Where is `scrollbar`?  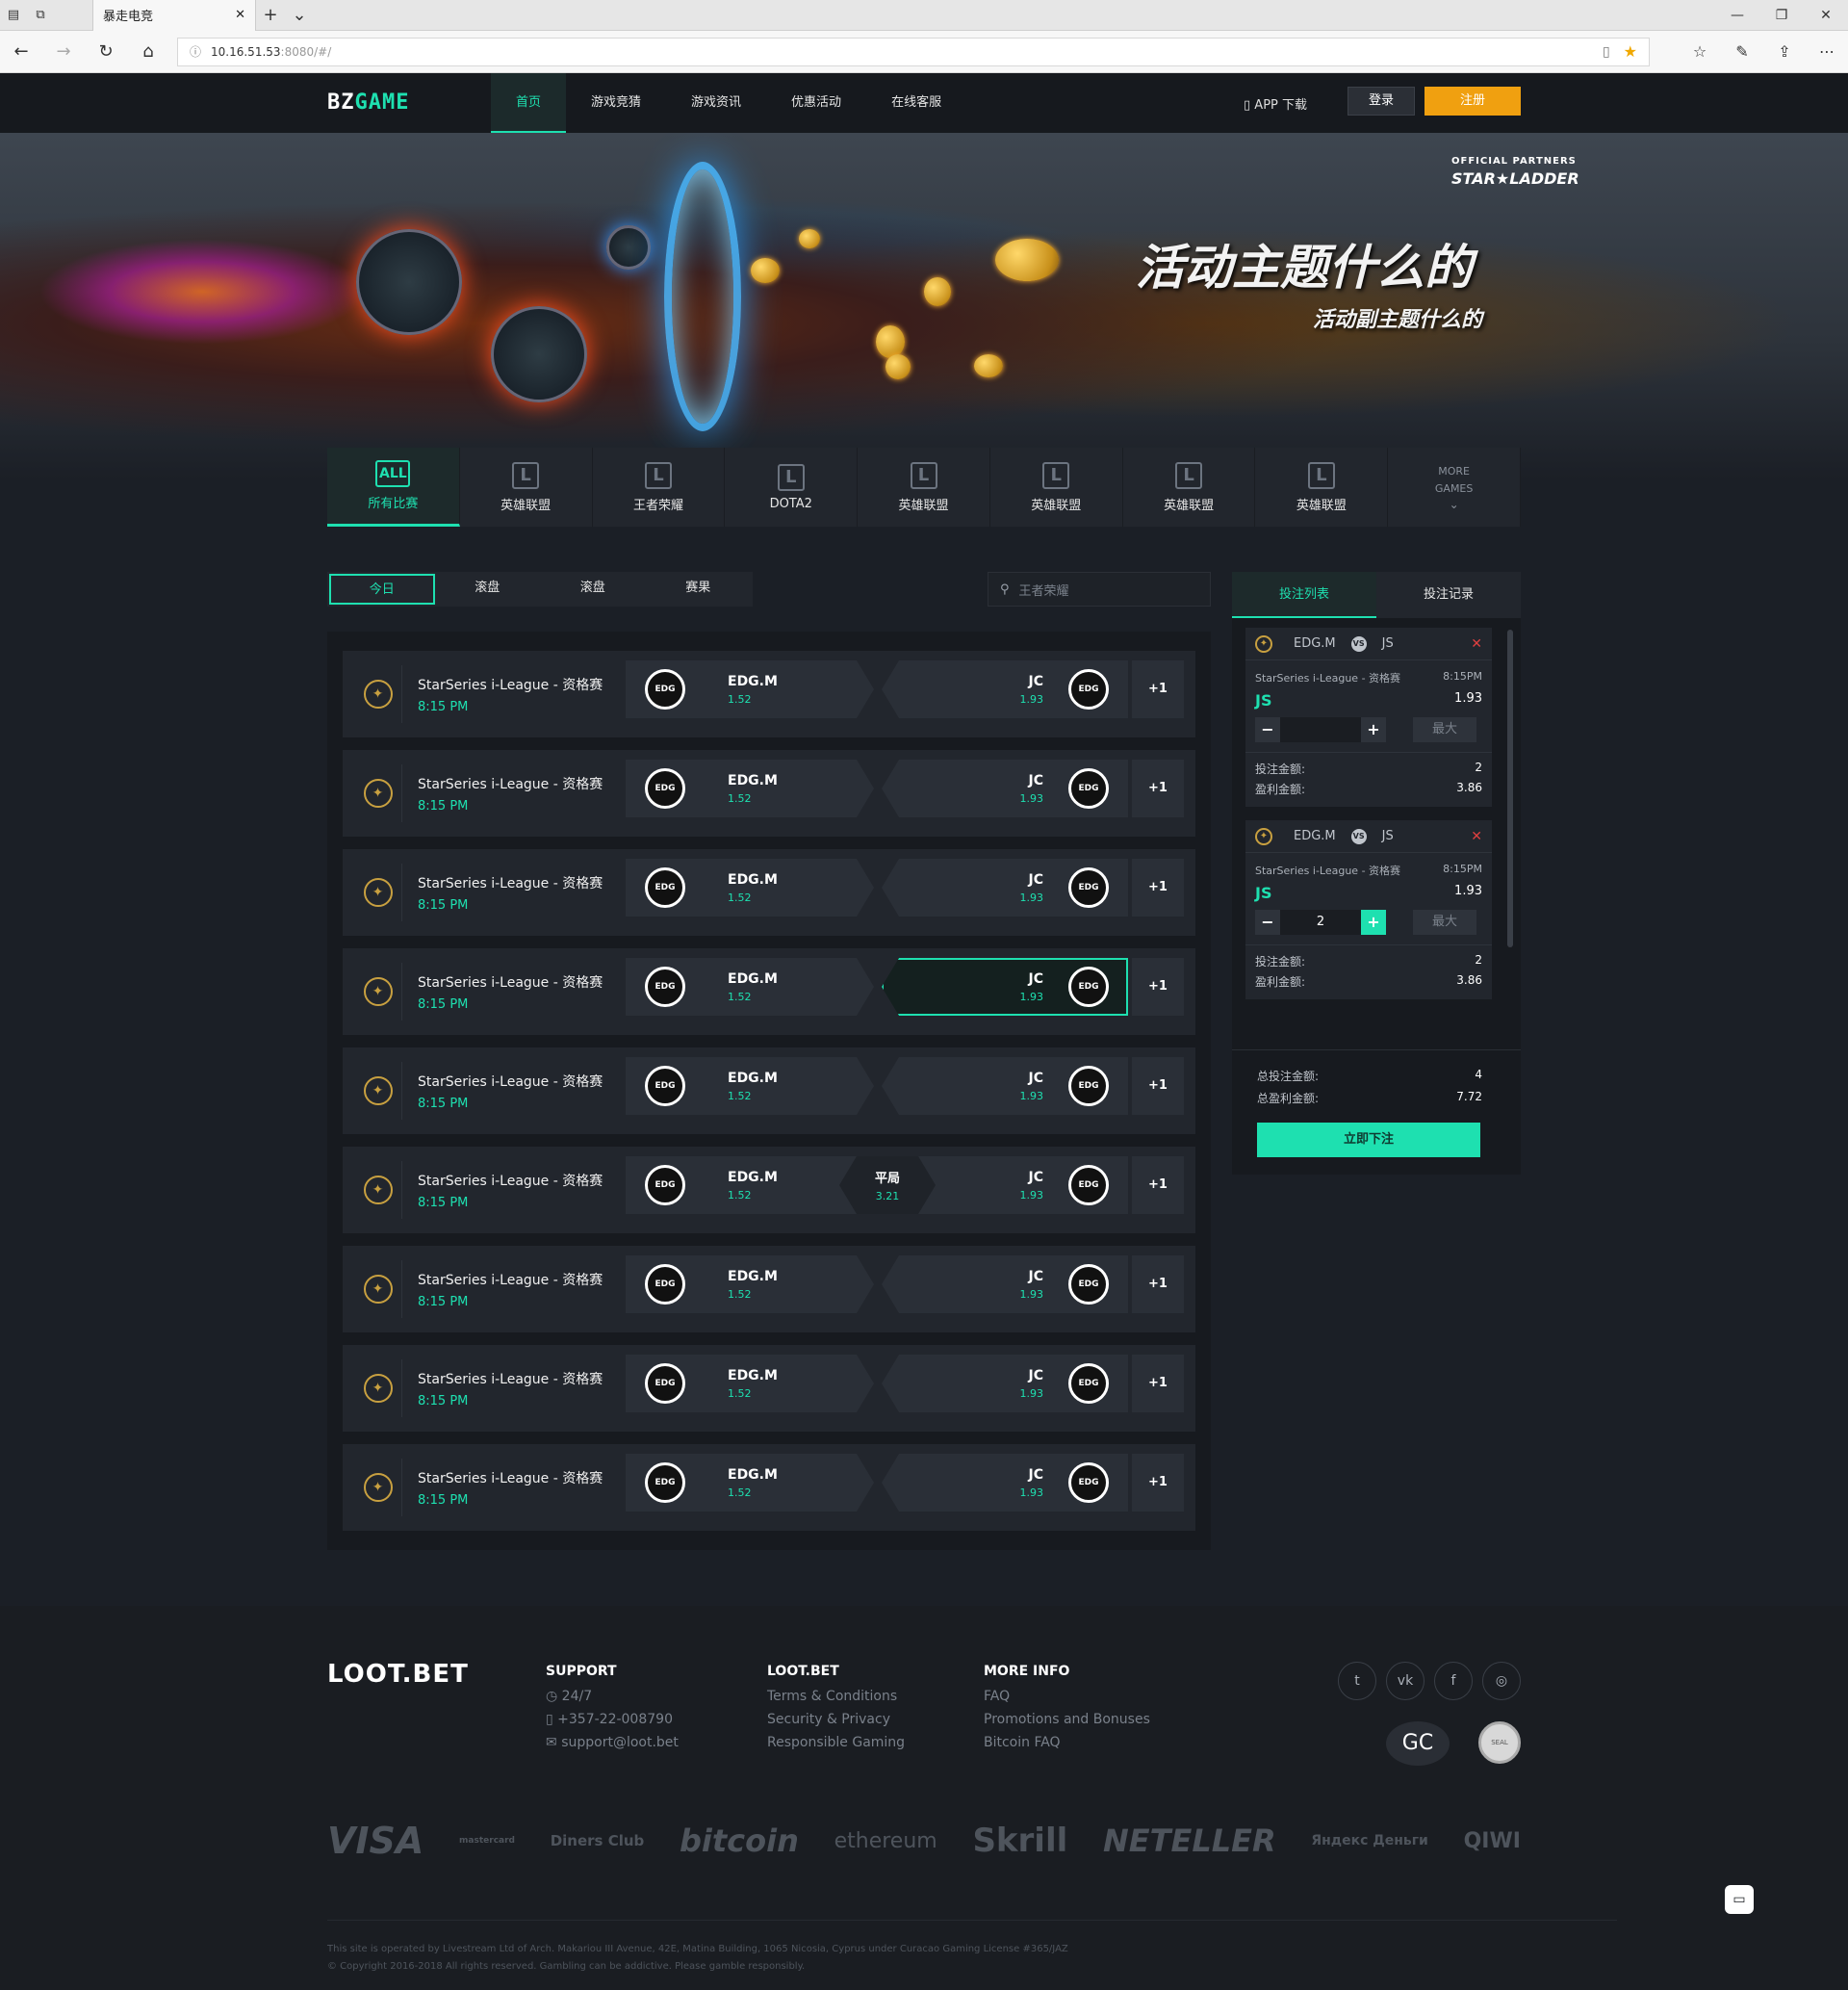 scrollbar is located at coordinates (1510, 788).